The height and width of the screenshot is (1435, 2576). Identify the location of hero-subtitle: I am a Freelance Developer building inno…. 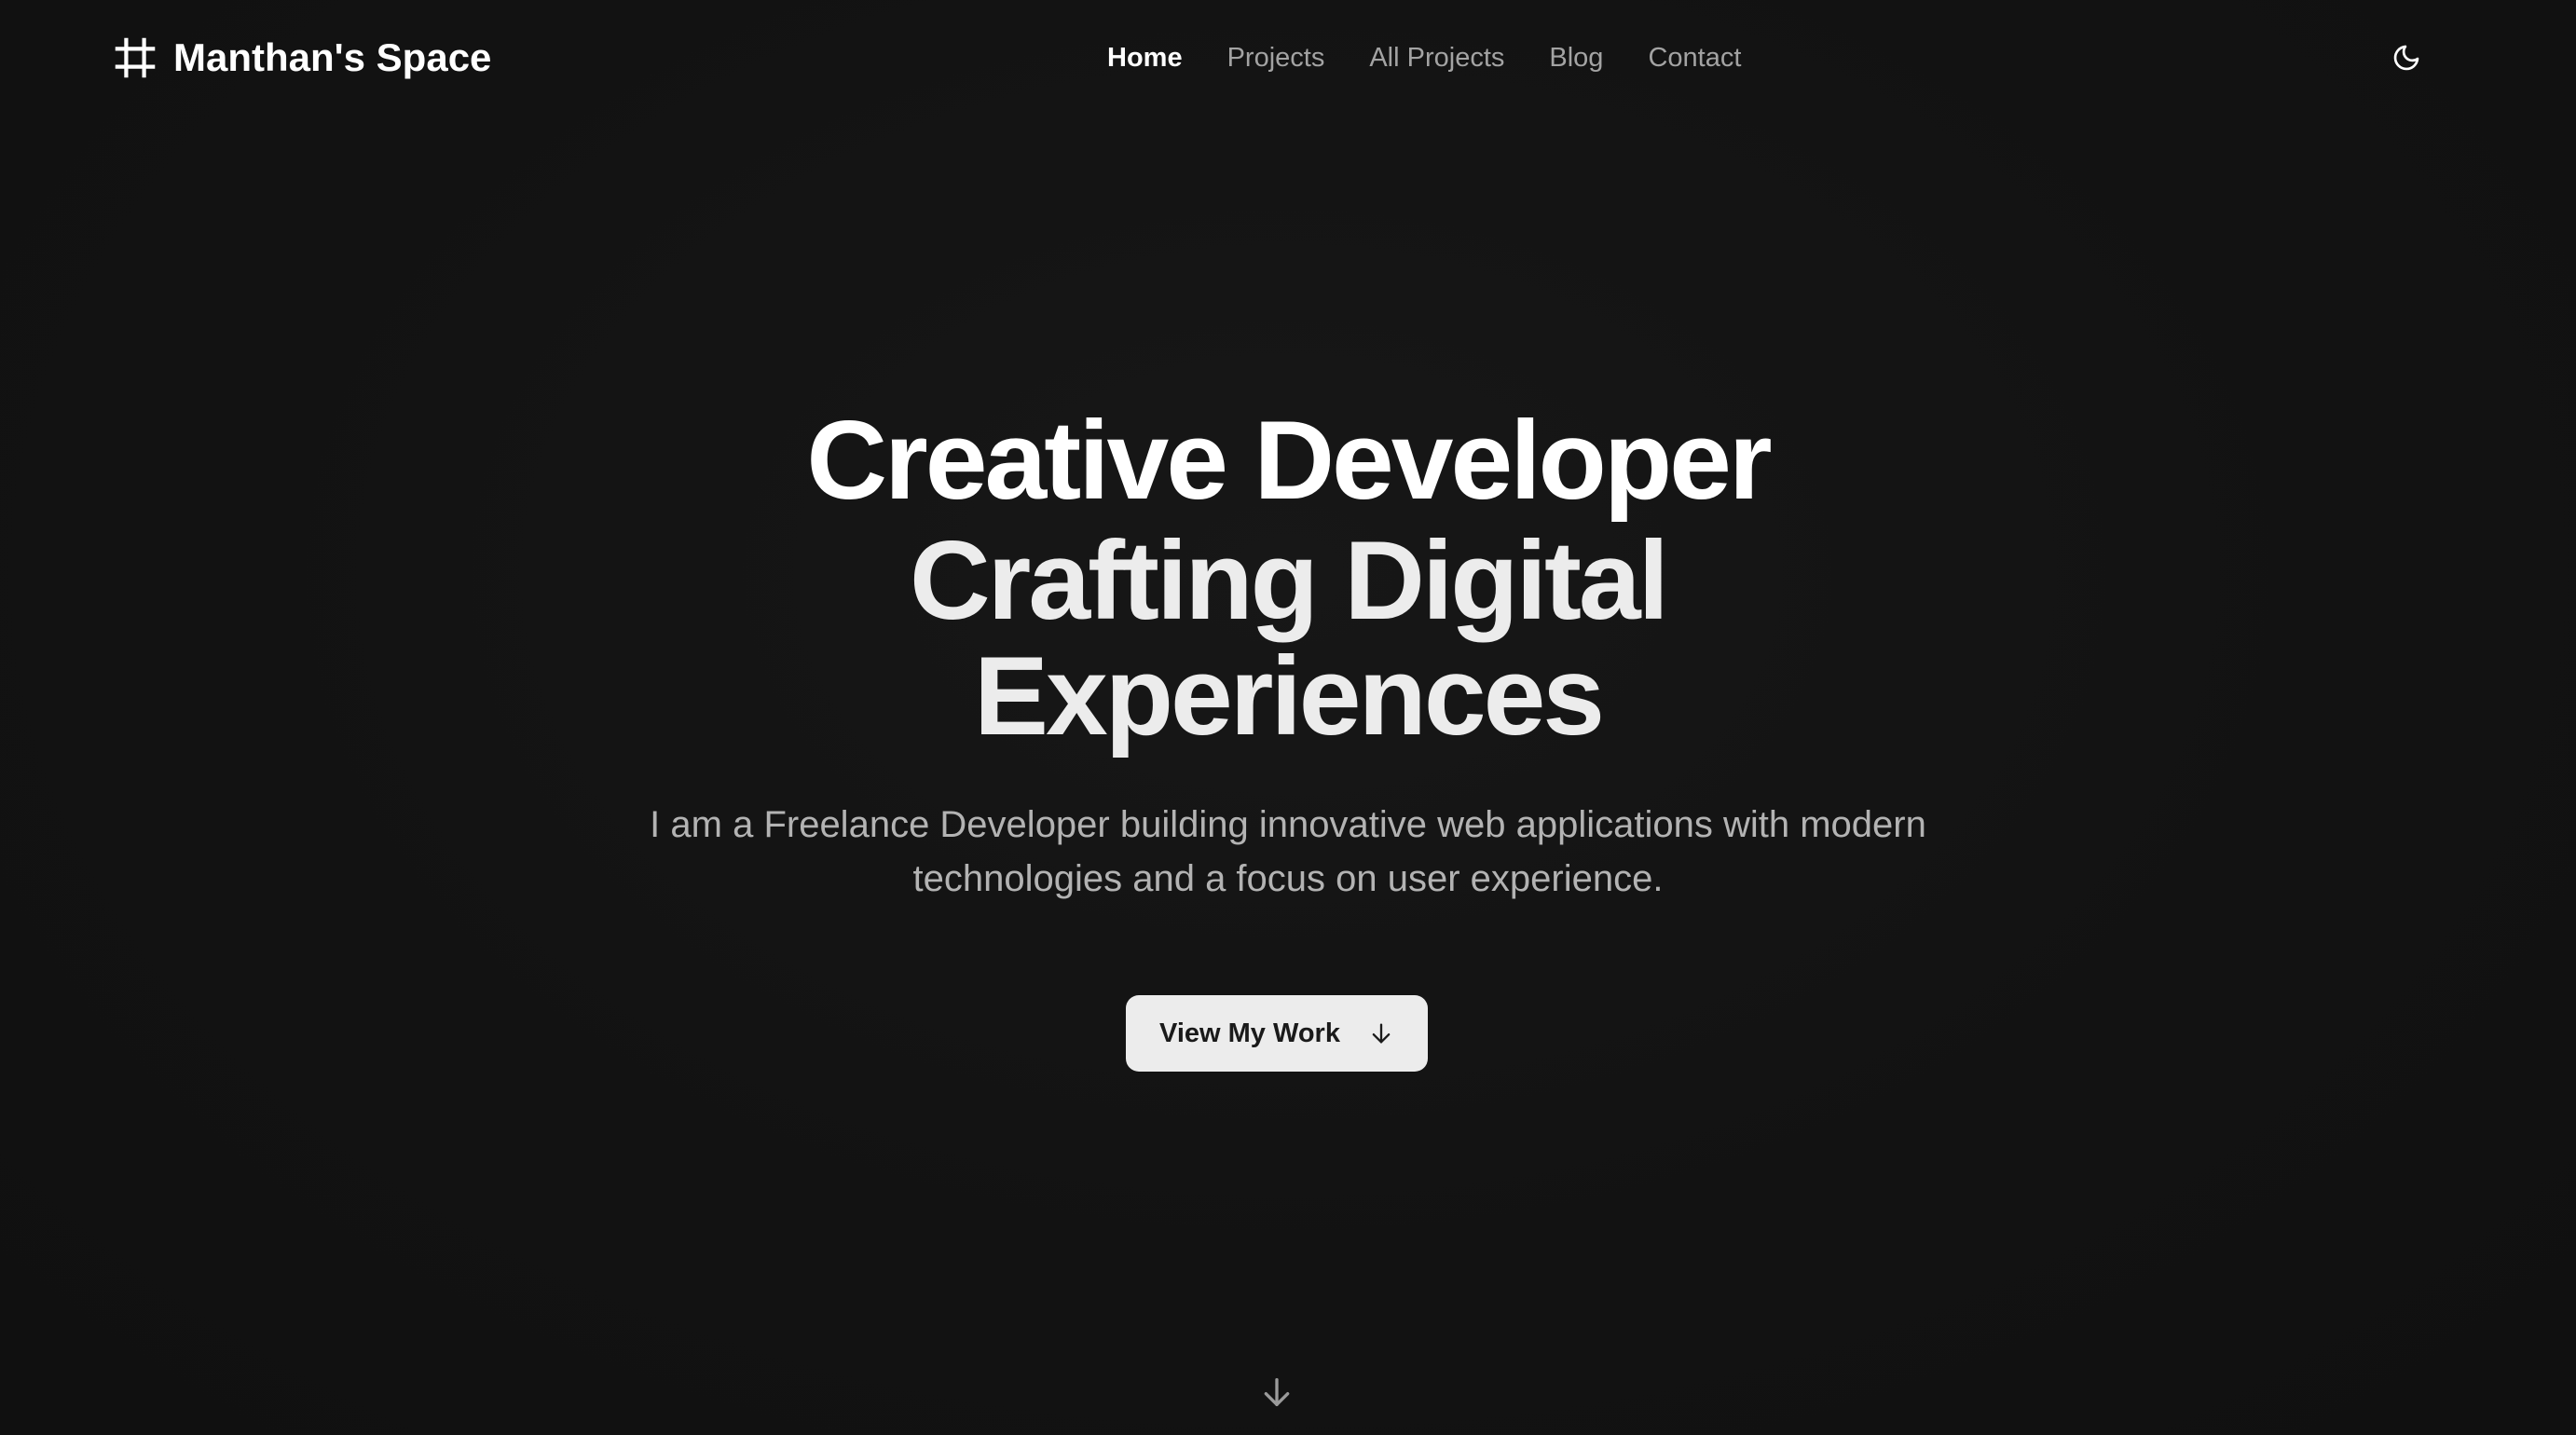
(1288, 851).